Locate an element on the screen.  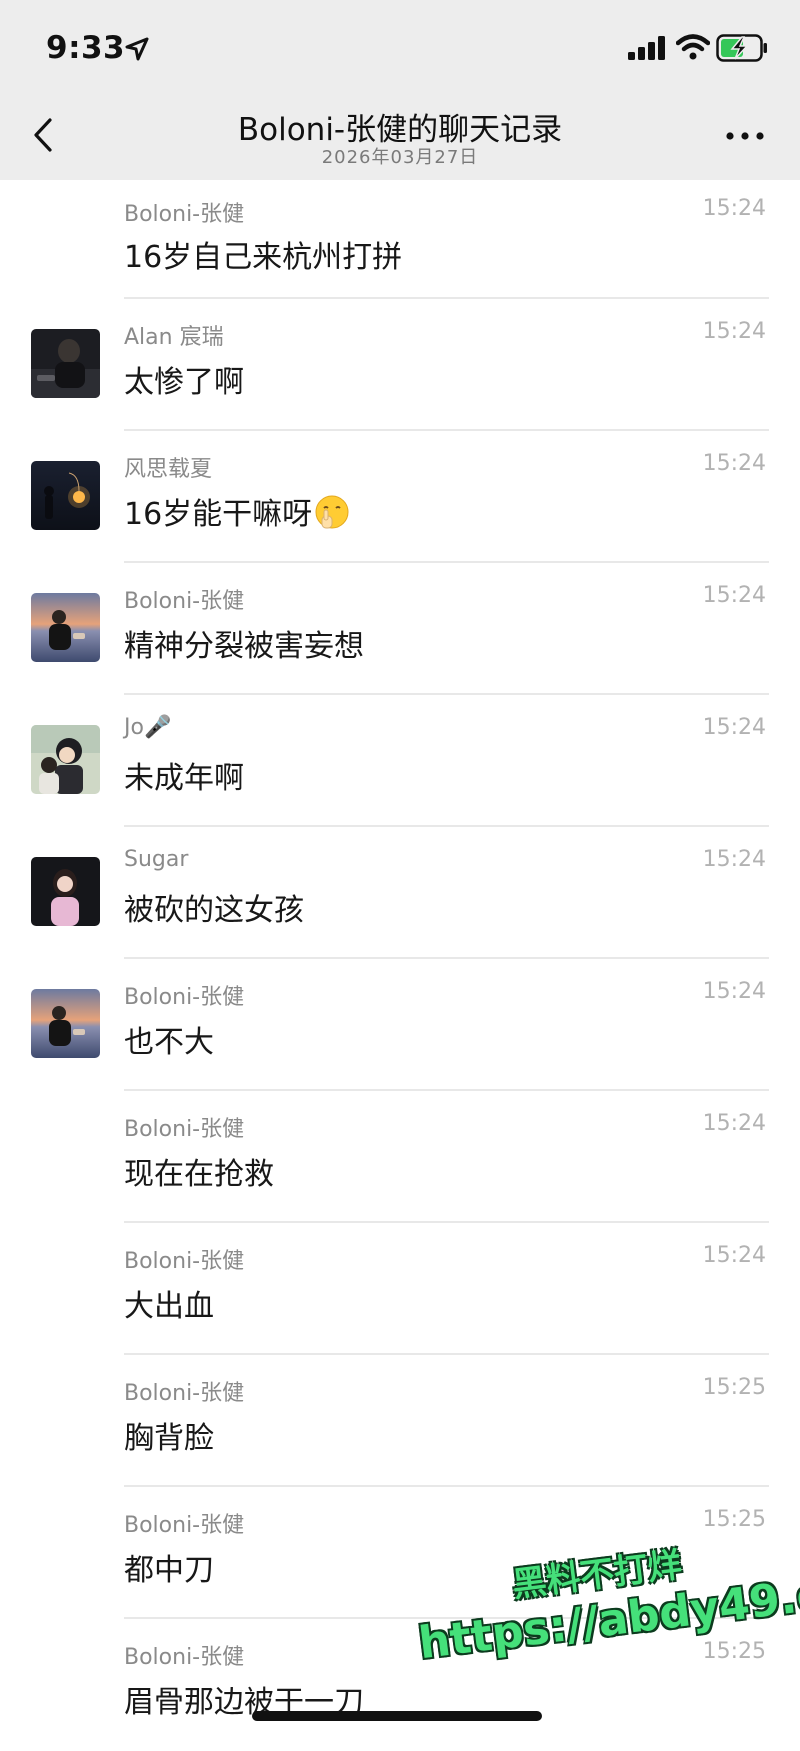
message-text: 太惨了啊 is located at coordinates (184, 382).